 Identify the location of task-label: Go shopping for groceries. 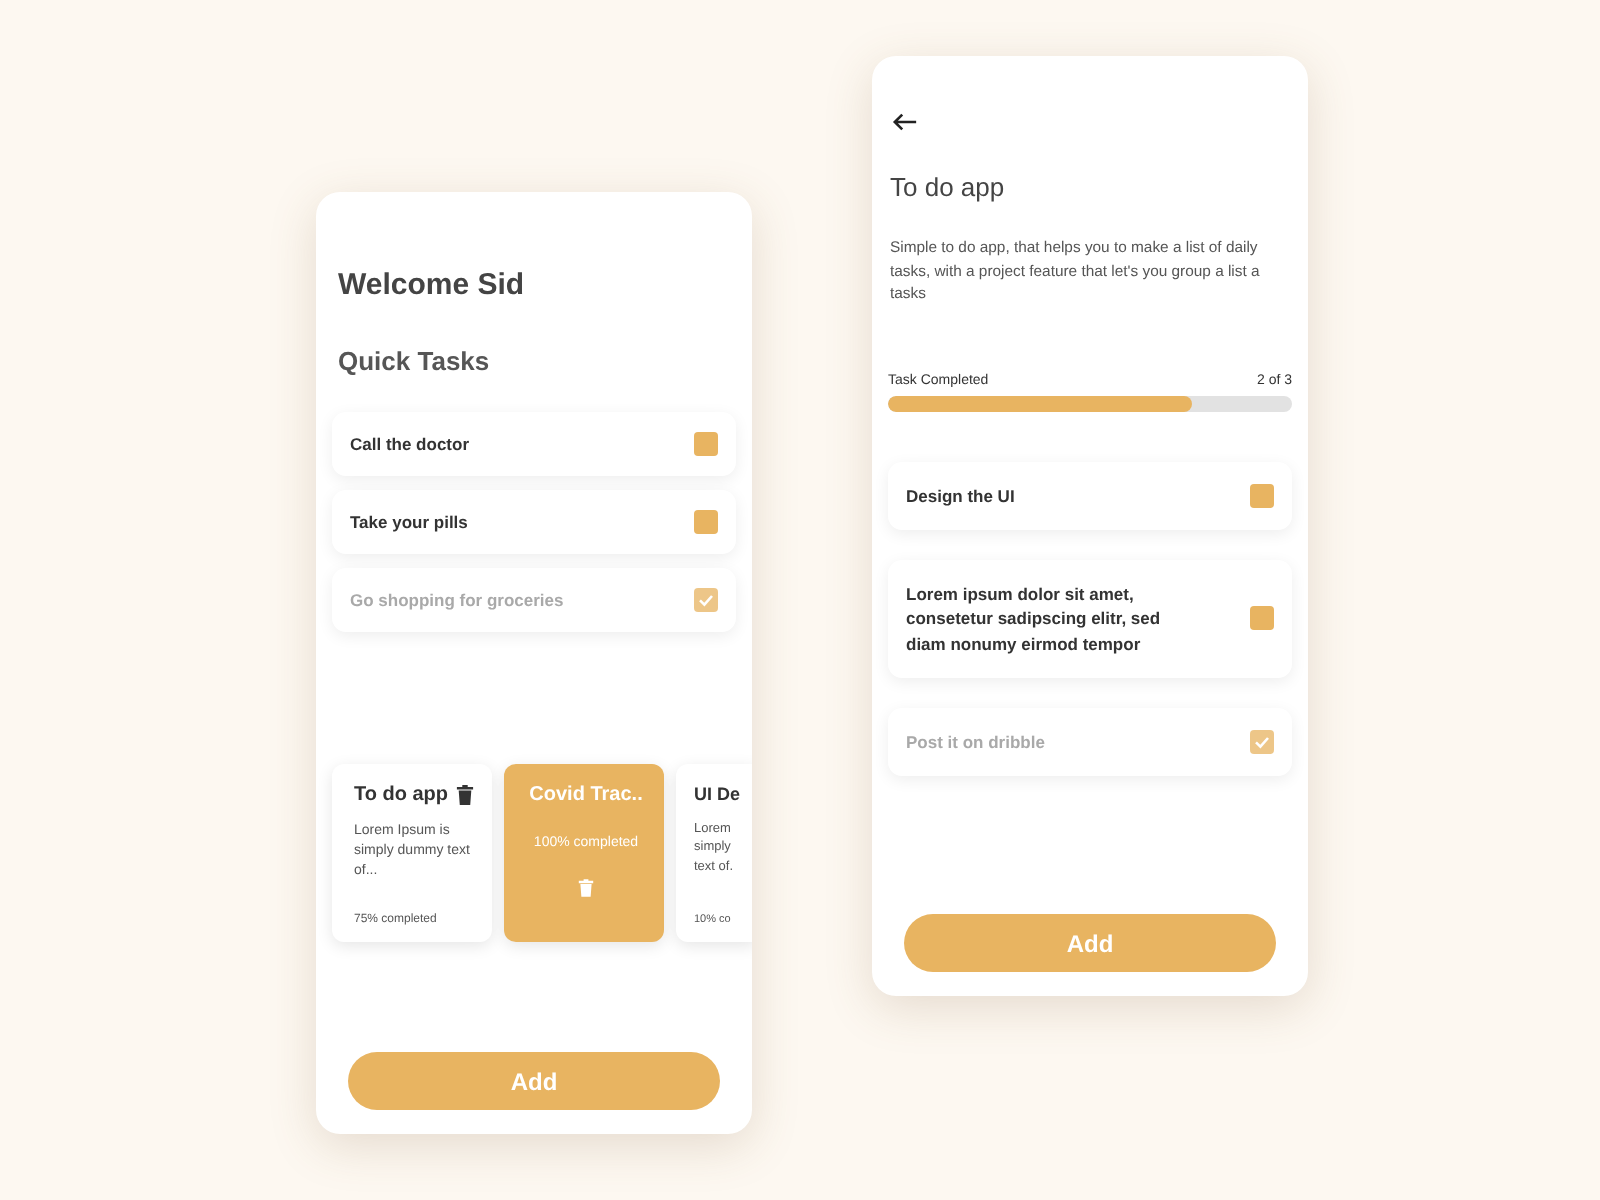
(457, 600).